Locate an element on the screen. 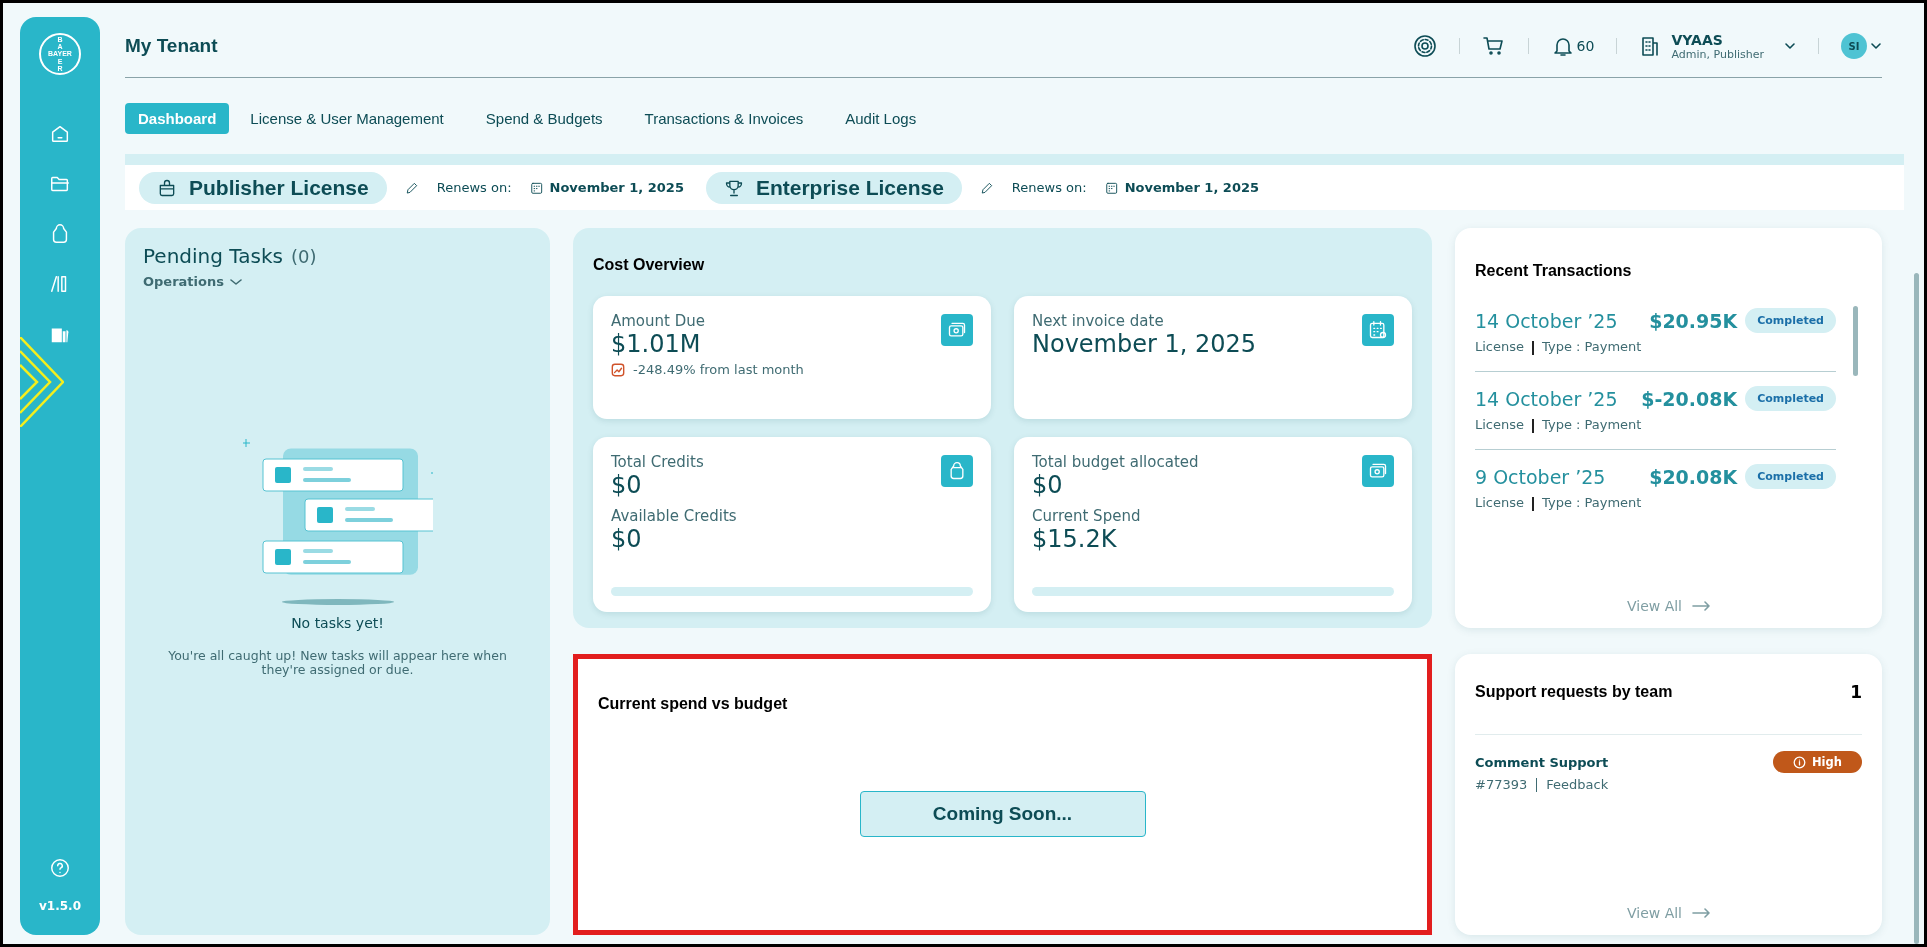 The width and height of the screenshot is (1927, 947). trend-icon is located at coordinates (618, 369).